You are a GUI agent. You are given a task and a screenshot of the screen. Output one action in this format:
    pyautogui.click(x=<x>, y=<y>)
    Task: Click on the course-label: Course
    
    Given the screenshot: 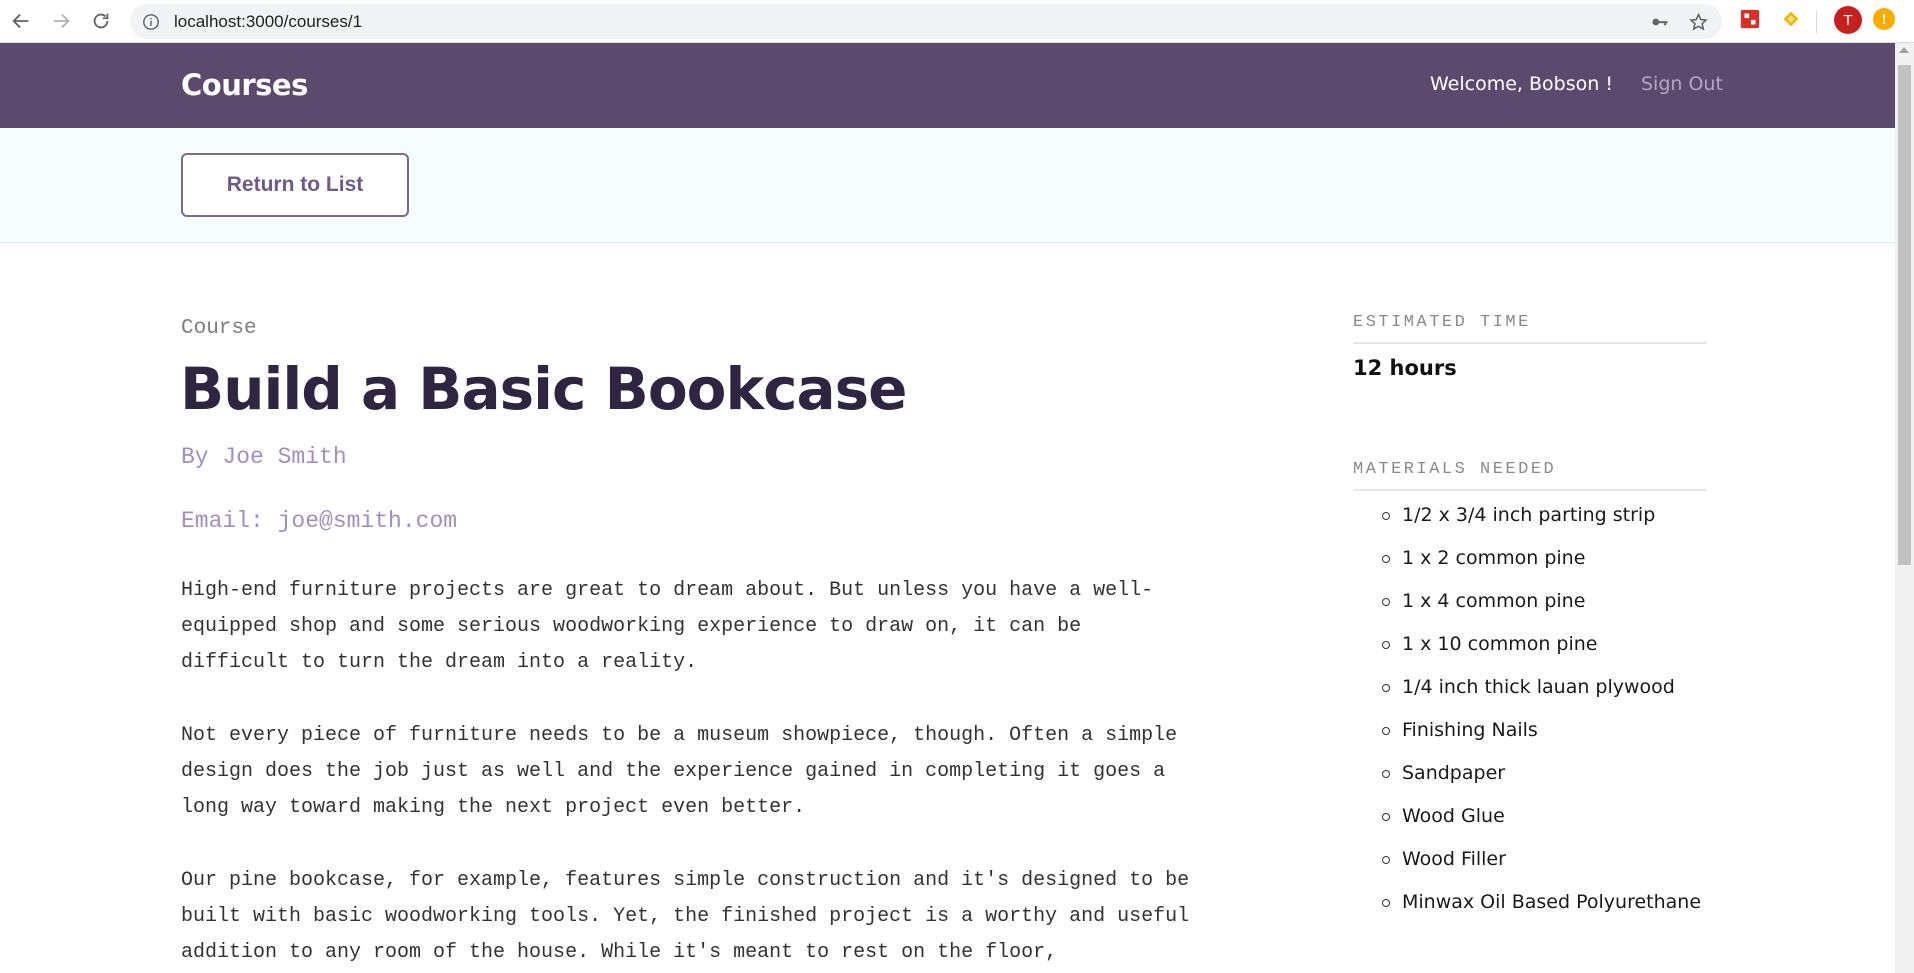 What is the action you would take?
    pyautogui.click(x=219, y=328)
    